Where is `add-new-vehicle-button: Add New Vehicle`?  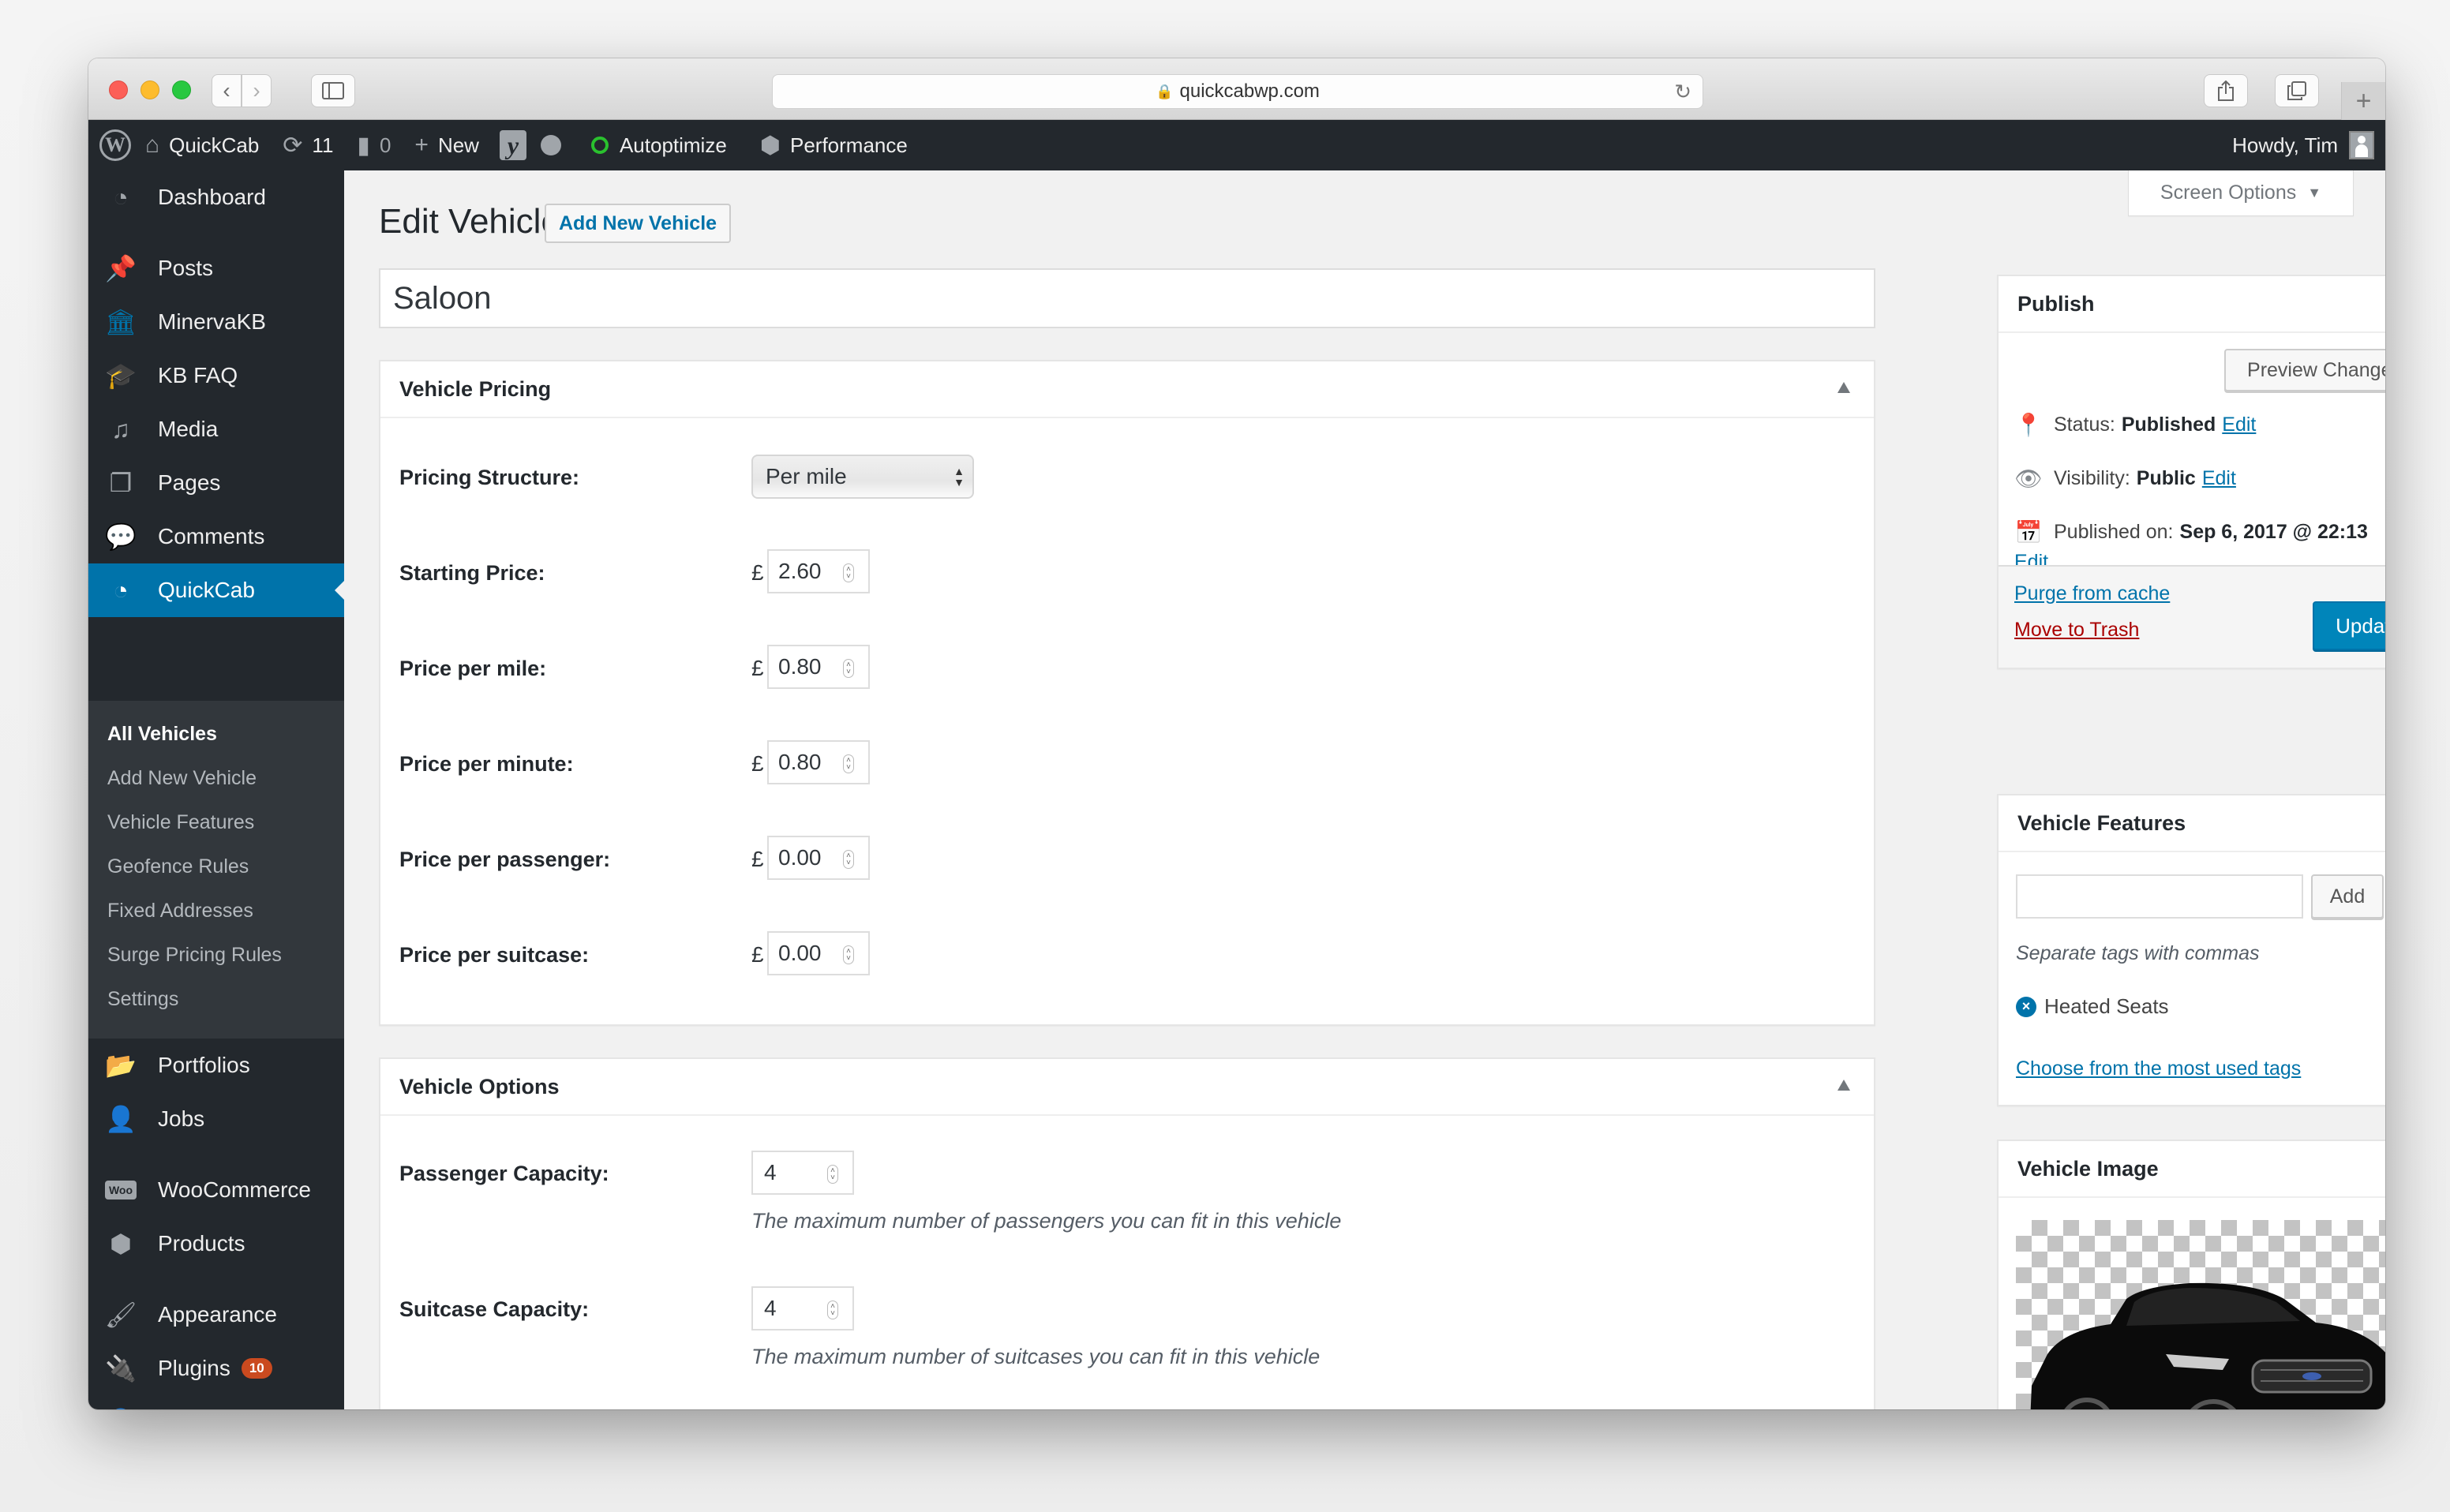
add-new-vehicle-button: Add New Vehicle is located at coordinates (638, 223).